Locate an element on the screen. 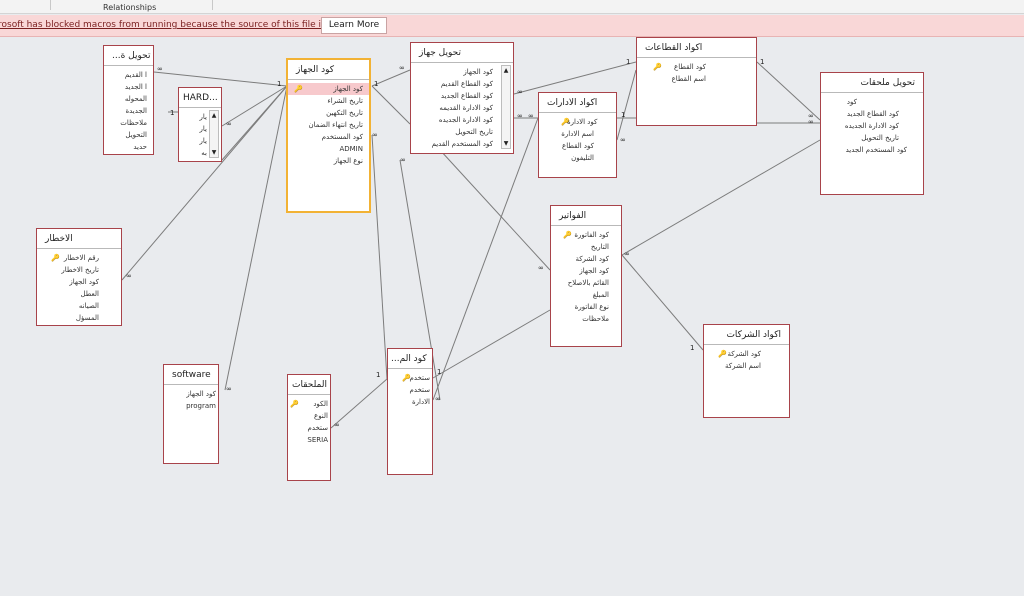 This screenshot has height=596, width=1024. field-list: 🔑 كود القطاع اسم القطاع is located at coordinates (696, 71).